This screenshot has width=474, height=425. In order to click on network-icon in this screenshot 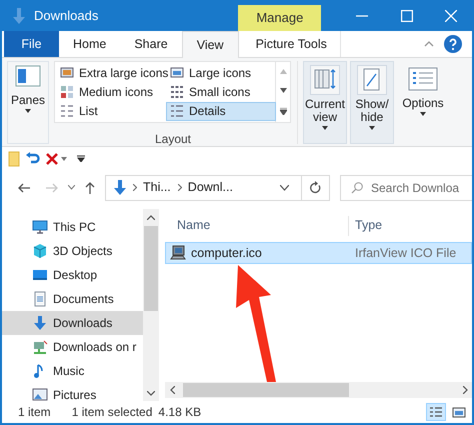, I will do `click(40, 347)`.